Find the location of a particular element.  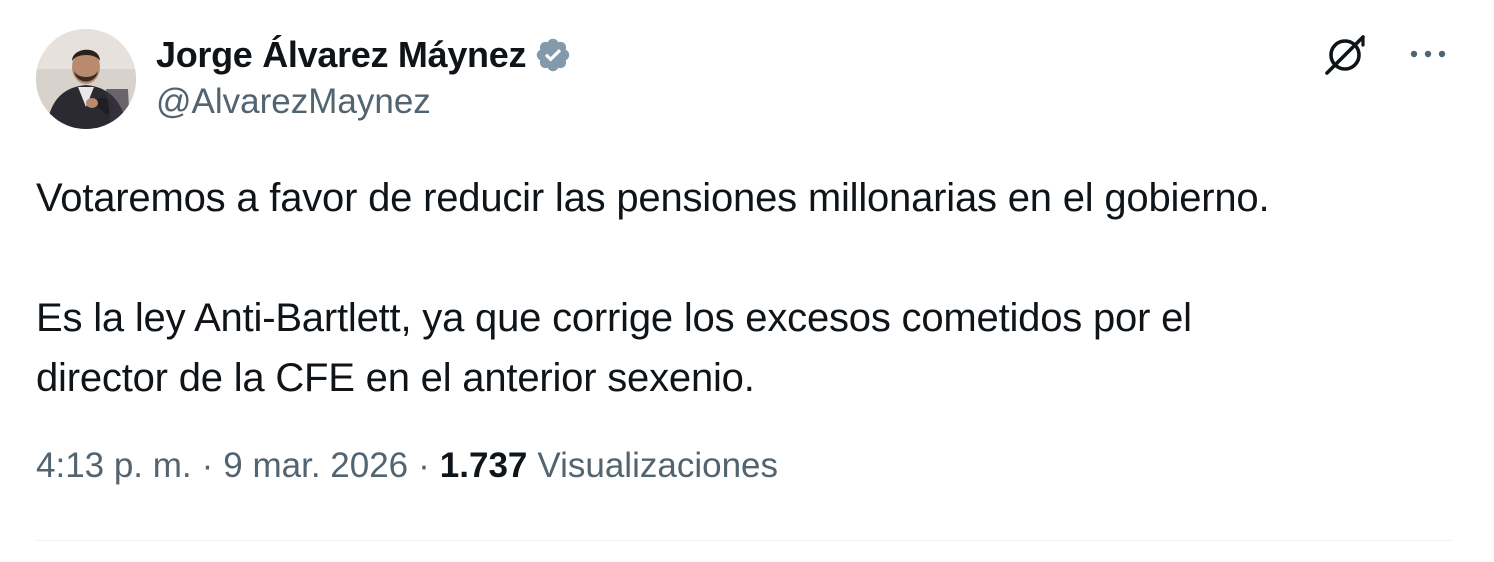

author-info: Jorge Álvarez Máynez @AlvarezMaynez is located at coordinates (364, 76).